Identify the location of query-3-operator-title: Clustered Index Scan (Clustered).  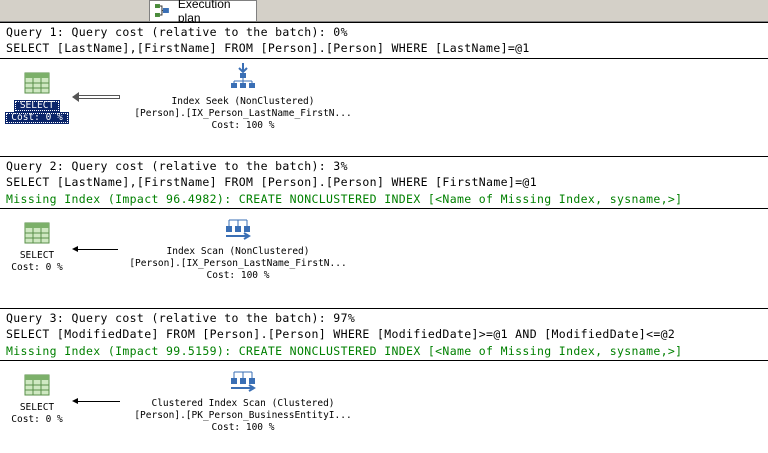
(243, 403).